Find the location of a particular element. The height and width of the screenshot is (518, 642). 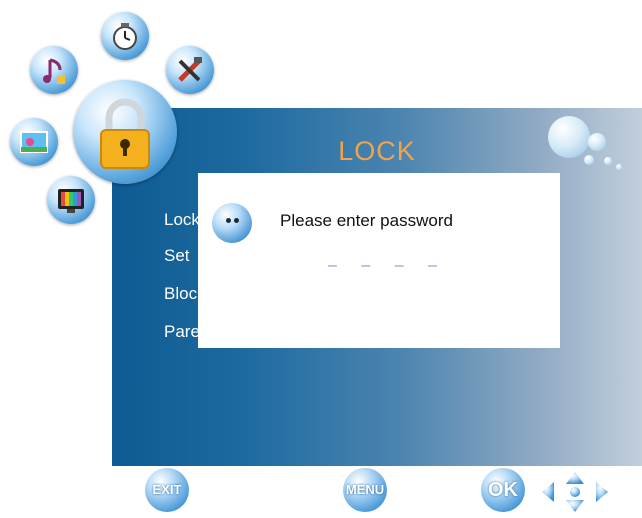

right-arrow-icon is located at coordinates (602, 492).